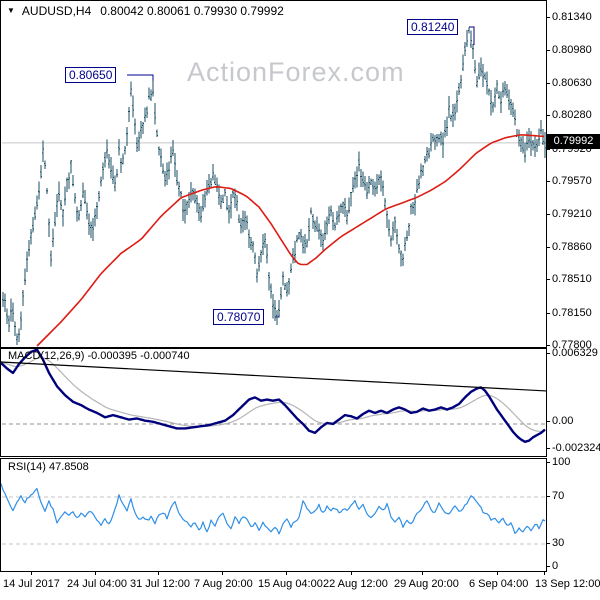 Image resolution: width=600 pixels, height=600 pixels. What do you see at coordinates (223, 584) in the screenshot?
I see `x-axis-label: 7 Aug 20:00` at bounding box center [223, 584].